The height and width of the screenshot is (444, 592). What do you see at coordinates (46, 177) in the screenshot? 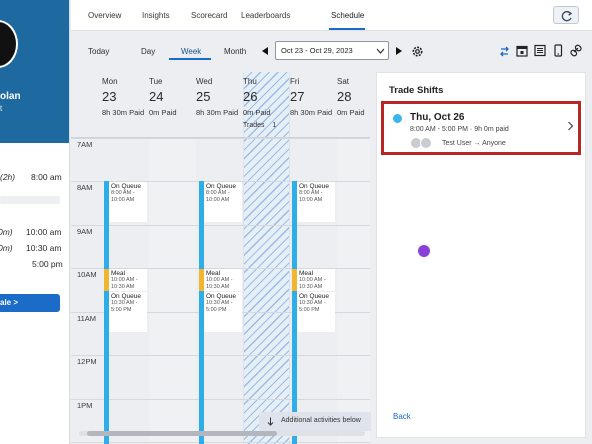
I see `row1-time: 8:00 am` at bounding box center [46, 177].